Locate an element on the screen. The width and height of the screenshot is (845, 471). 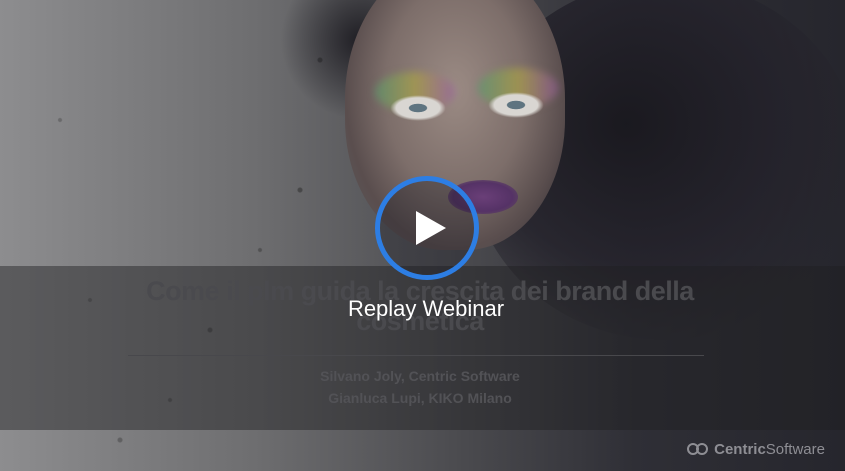
play-button is located at coordinates (427, 228).